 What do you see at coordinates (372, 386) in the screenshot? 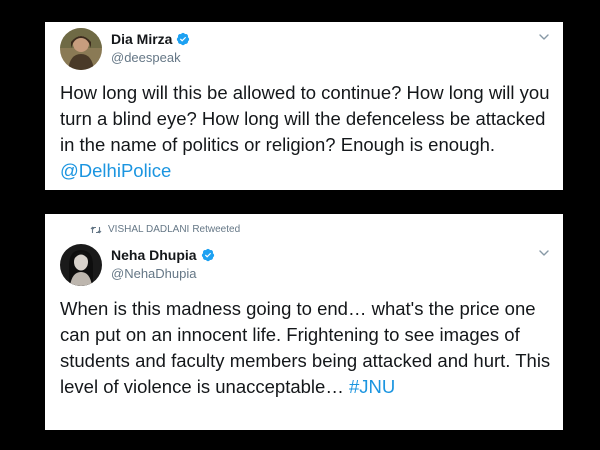
I see `hashtag-link: #JNU` at bounding box center [372, 386].